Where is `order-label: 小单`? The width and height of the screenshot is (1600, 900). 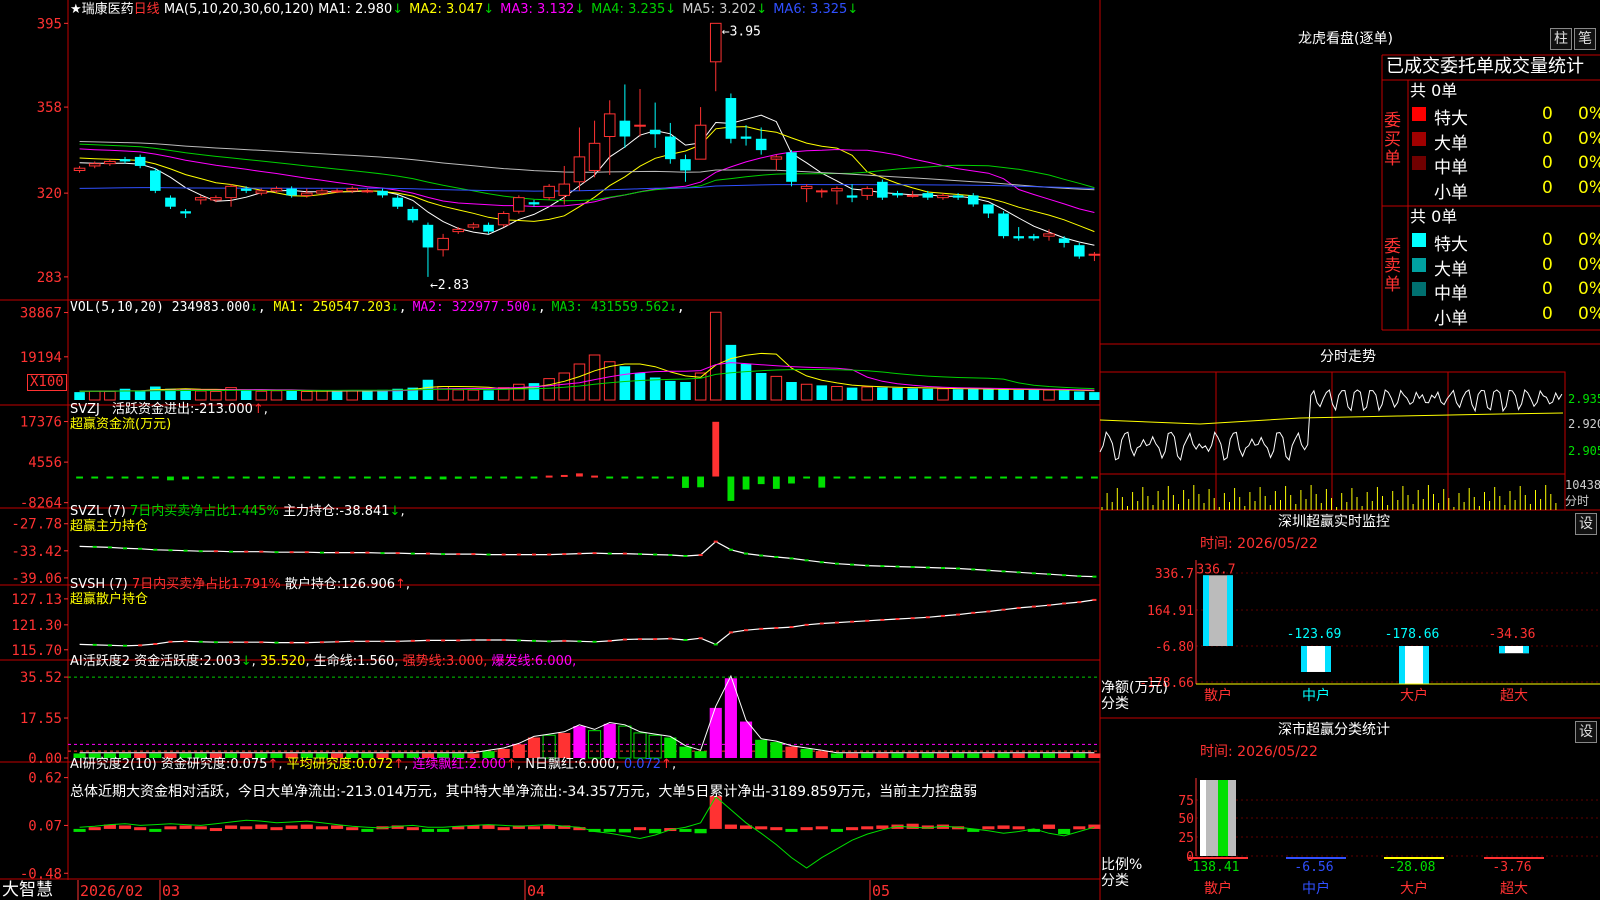
order-label: 小单 is located at coordinates (1451, 318).